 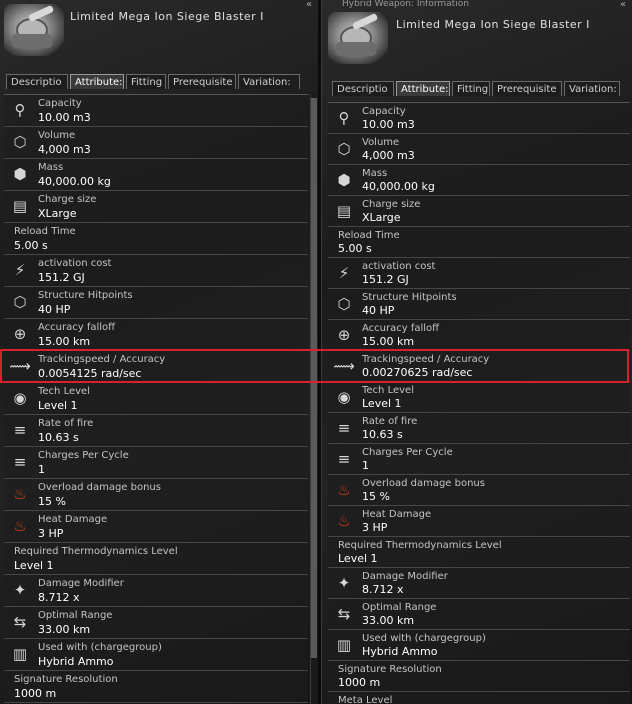 What do you see at coordinates (344, 428) in the screenshot?
I see `rate-of-fire-icon: ≡` at bounding box center [344, 428].